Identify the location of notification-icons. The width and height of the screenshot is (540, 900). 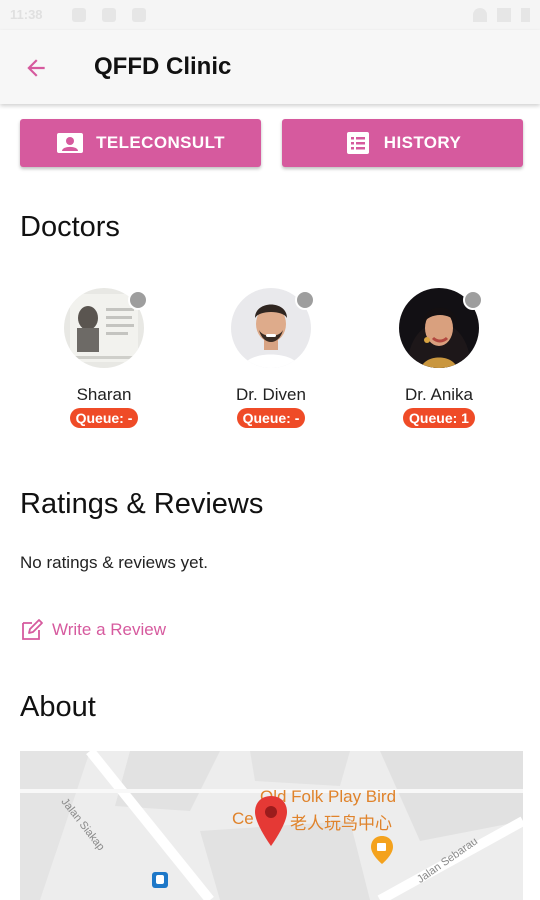
(109, 15).